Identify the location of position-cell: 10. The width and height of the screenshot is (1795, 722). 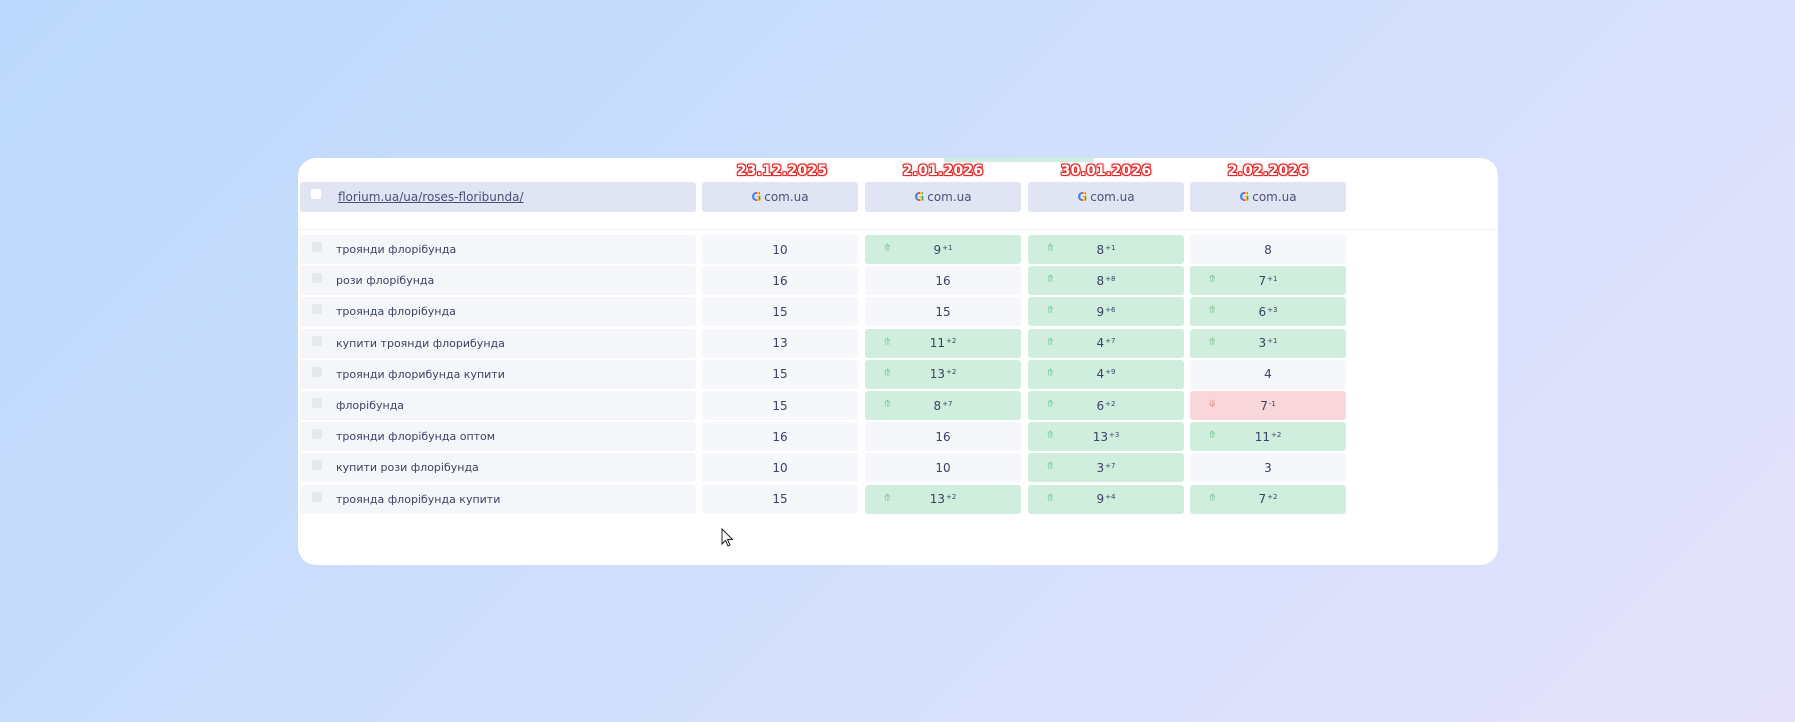
(780, 468).